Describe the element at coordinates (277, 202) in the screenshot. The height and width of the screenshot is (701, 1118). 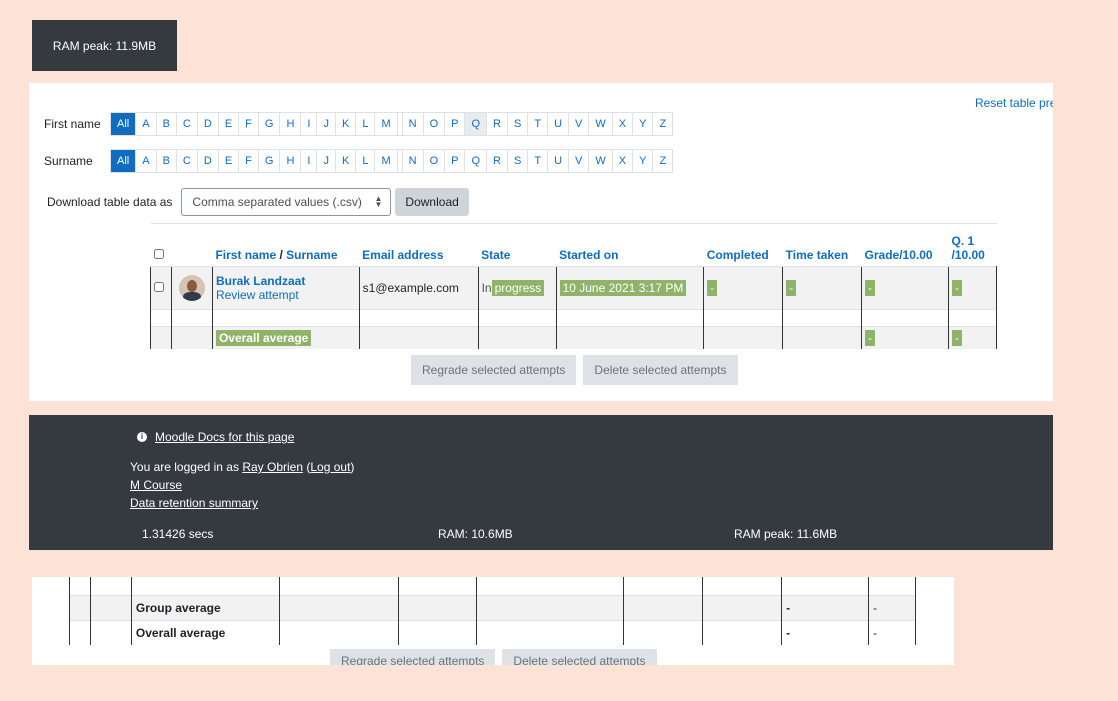
I see `download-format-value: Comma separated values (.csv)` at that location.